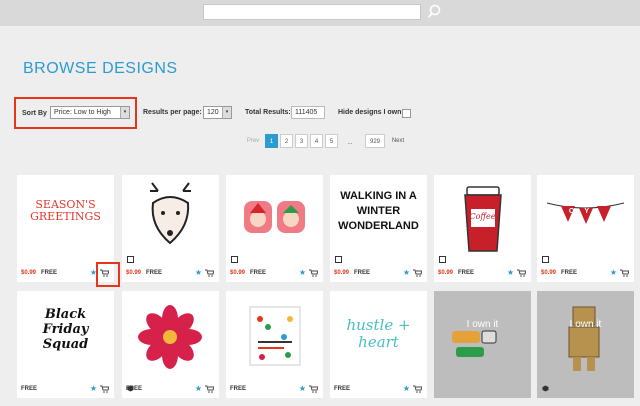  Describe the element at coordinates (577, 211) in the screenshot. I see `design-art-text: JOY` at that location.